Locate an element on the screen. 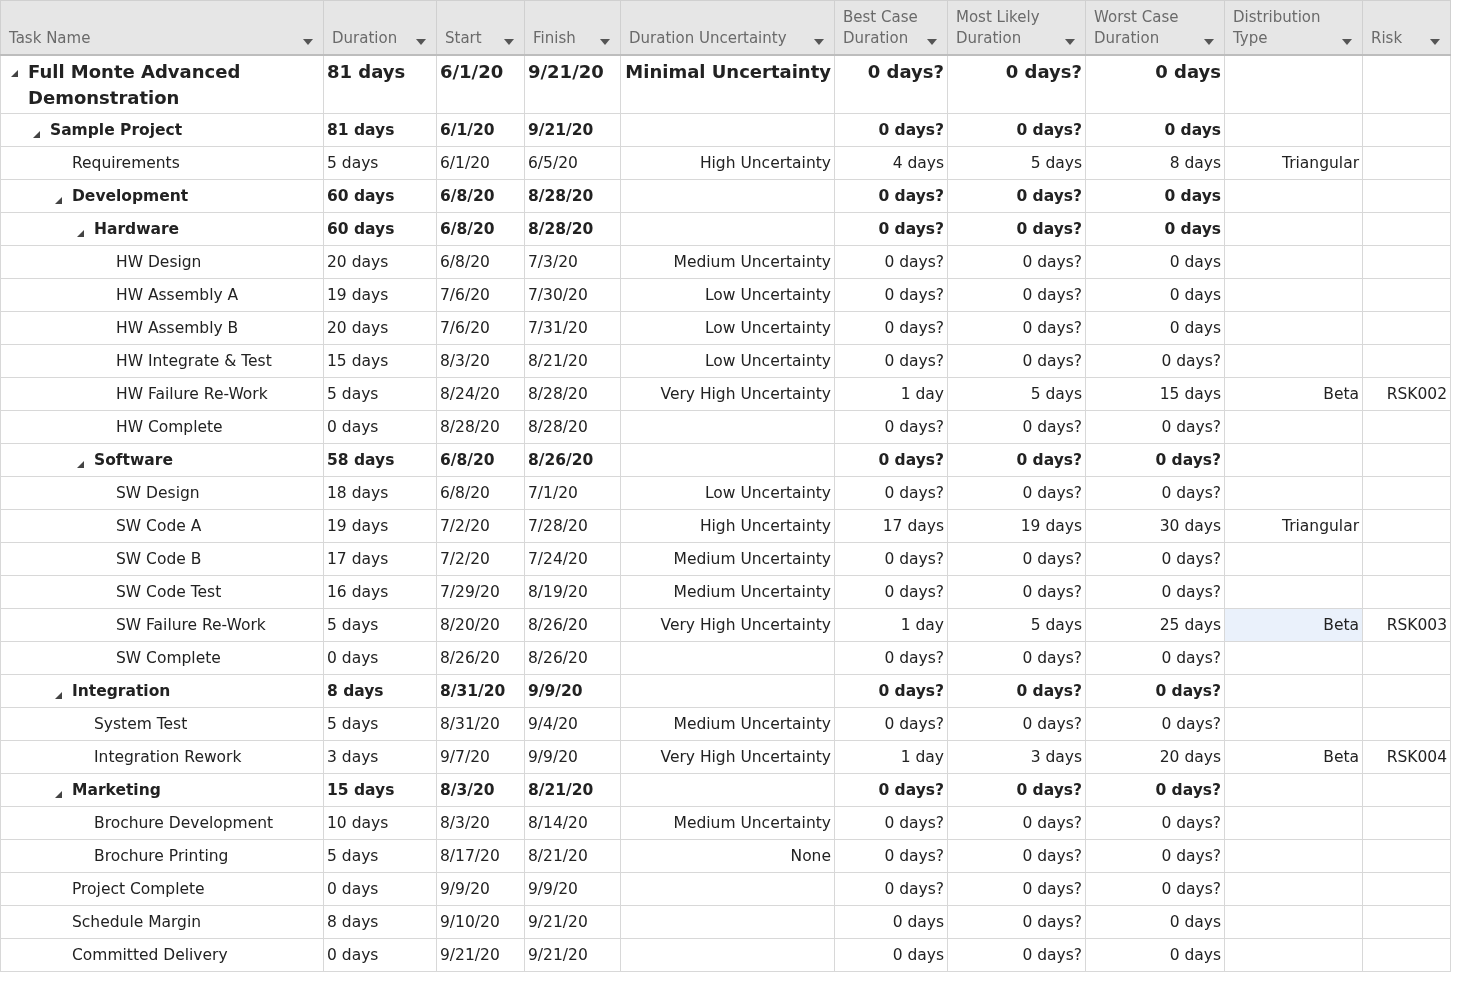 The width and height of the screenshot is (1460, 992). task-name: Integration is located at coordinates (121, 691).